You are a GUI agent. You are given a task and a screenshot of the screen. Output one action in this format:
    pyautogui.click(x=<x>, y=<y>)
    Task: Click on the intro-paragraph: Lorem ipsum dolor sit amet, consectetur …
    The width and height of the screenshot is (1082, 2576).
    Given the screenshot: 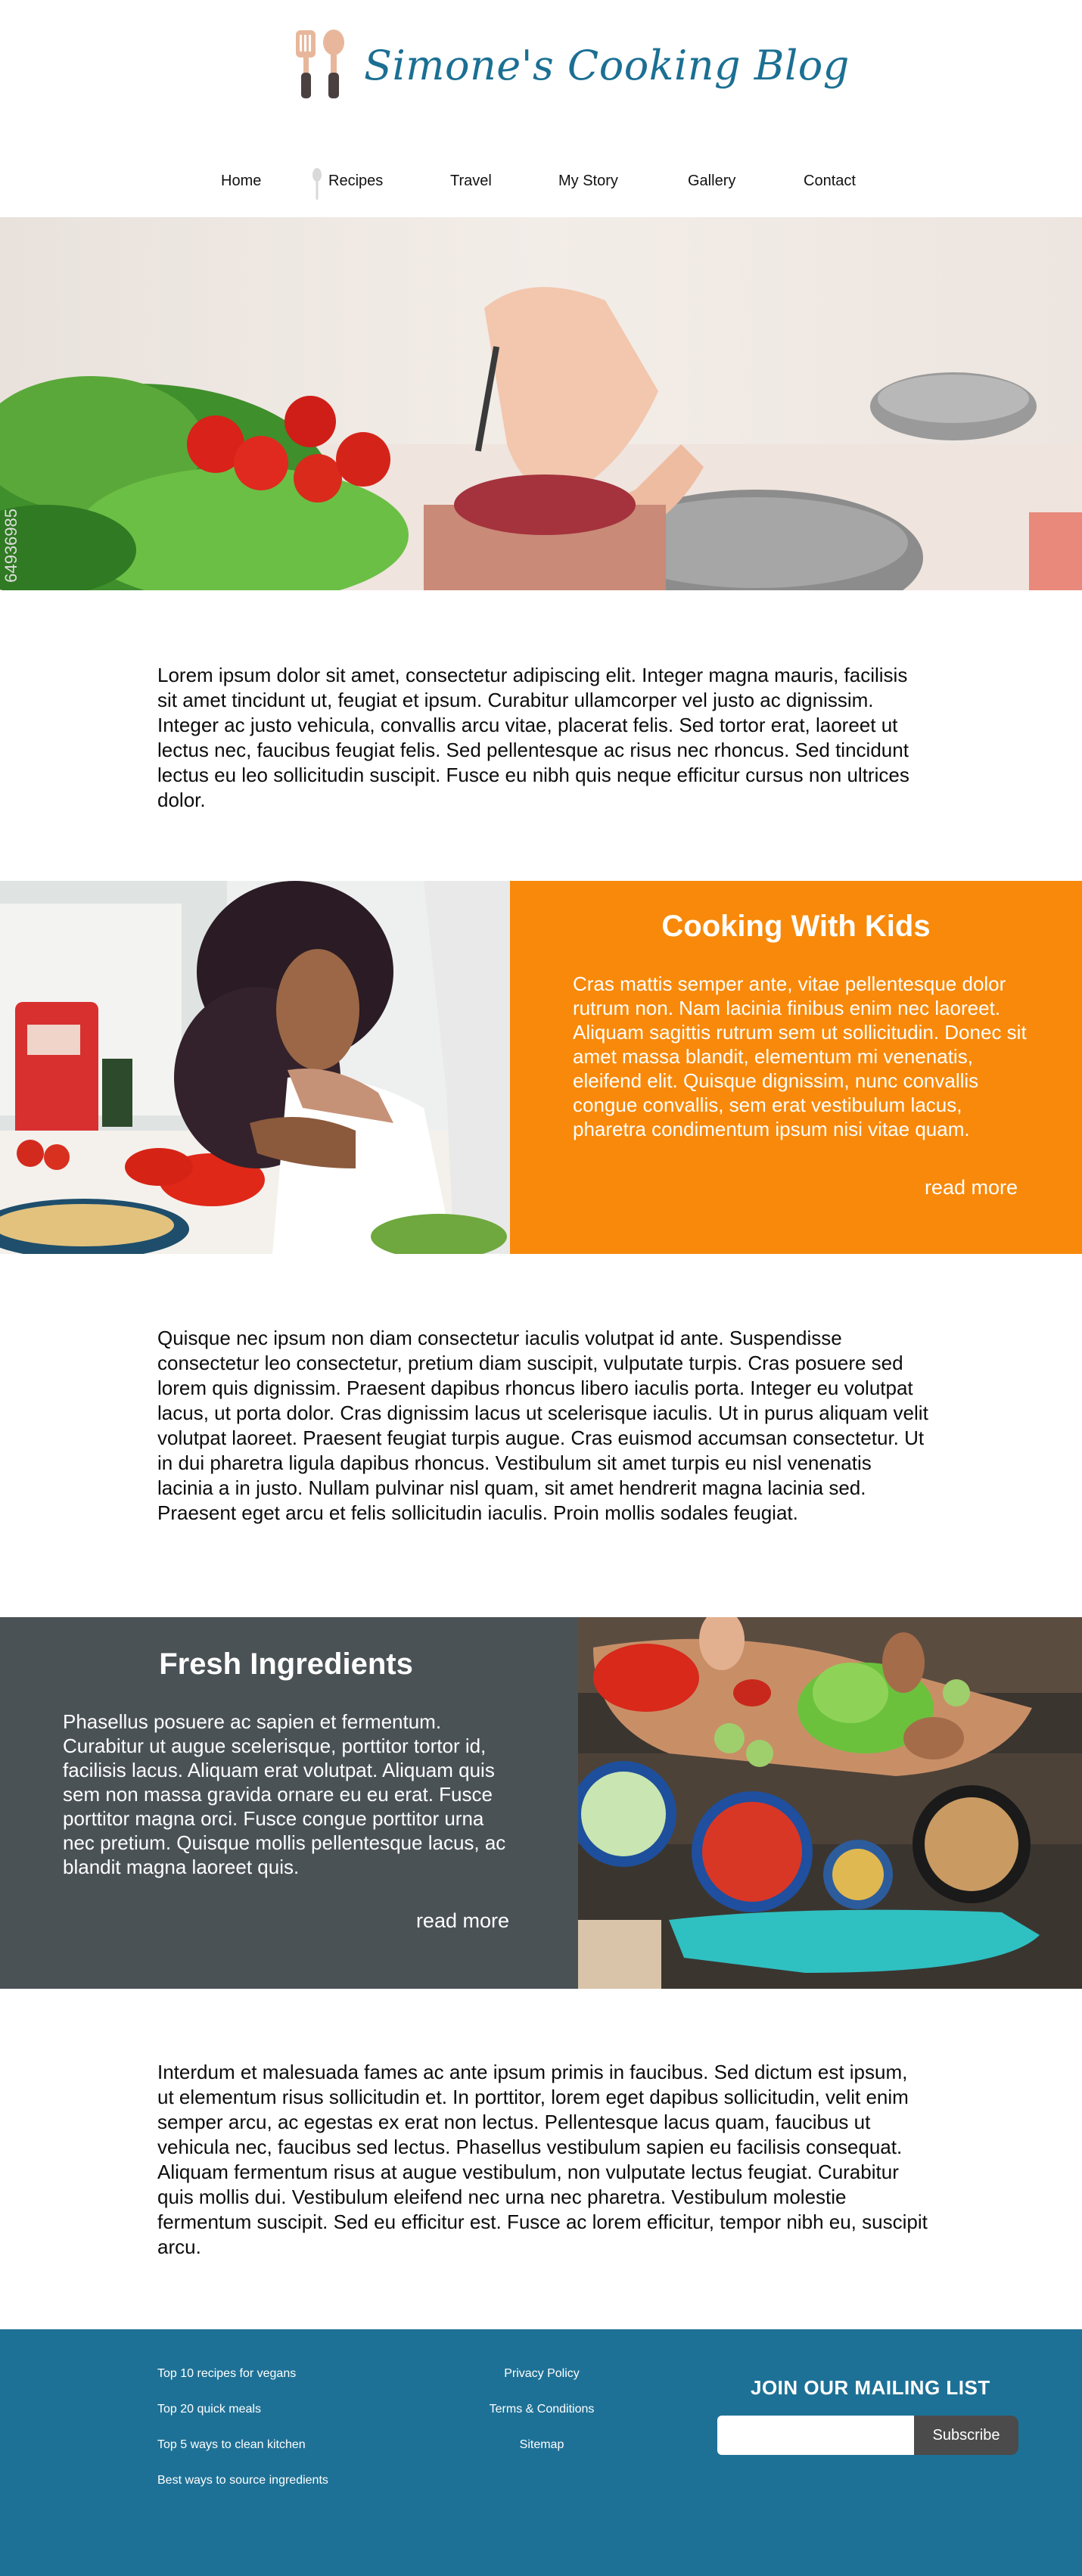 What is the action you would take?
    pyautogui.click(x=533, y=737)
    